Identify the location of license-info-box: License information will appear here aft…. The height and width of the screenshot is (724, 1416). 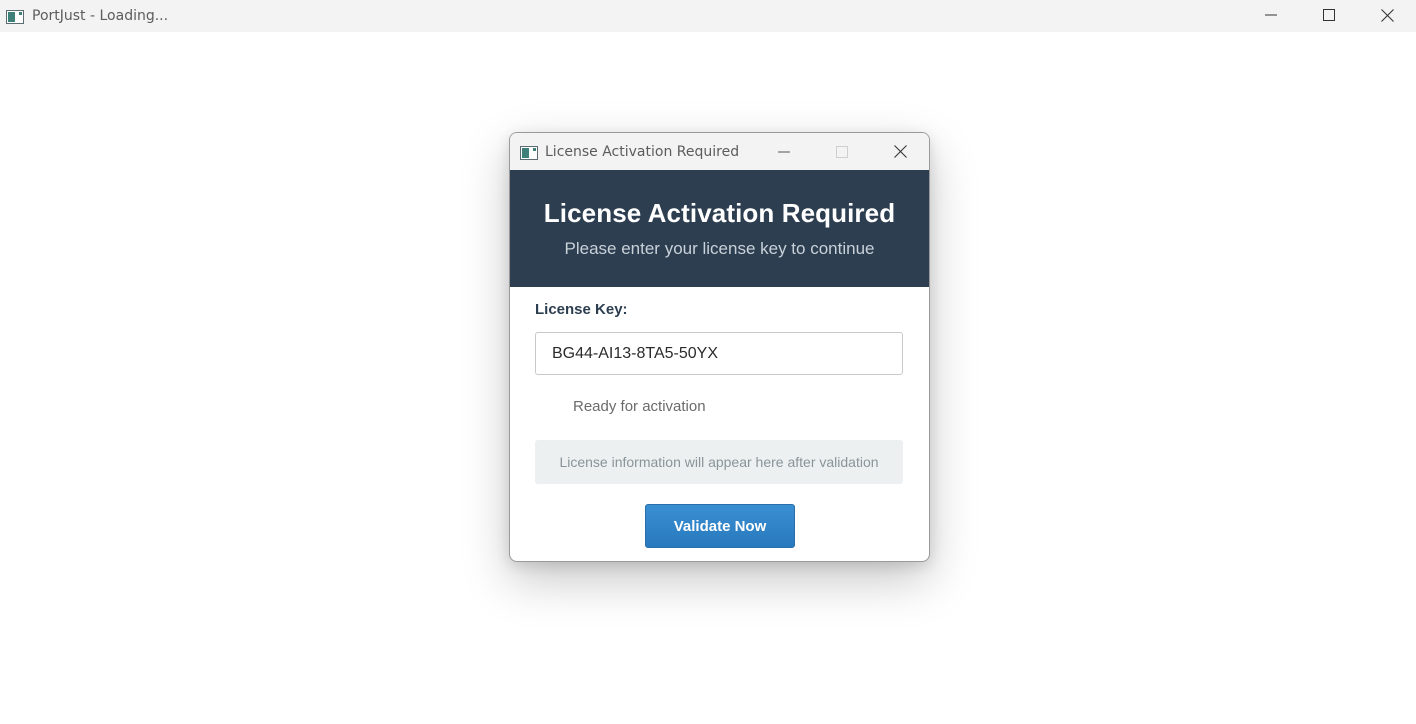
(719, 462).